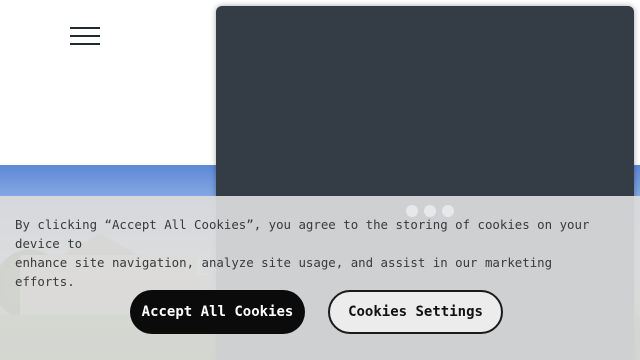  I want to click on accept-all-cookies-button: Accept All Cookies, so click(217, 312).